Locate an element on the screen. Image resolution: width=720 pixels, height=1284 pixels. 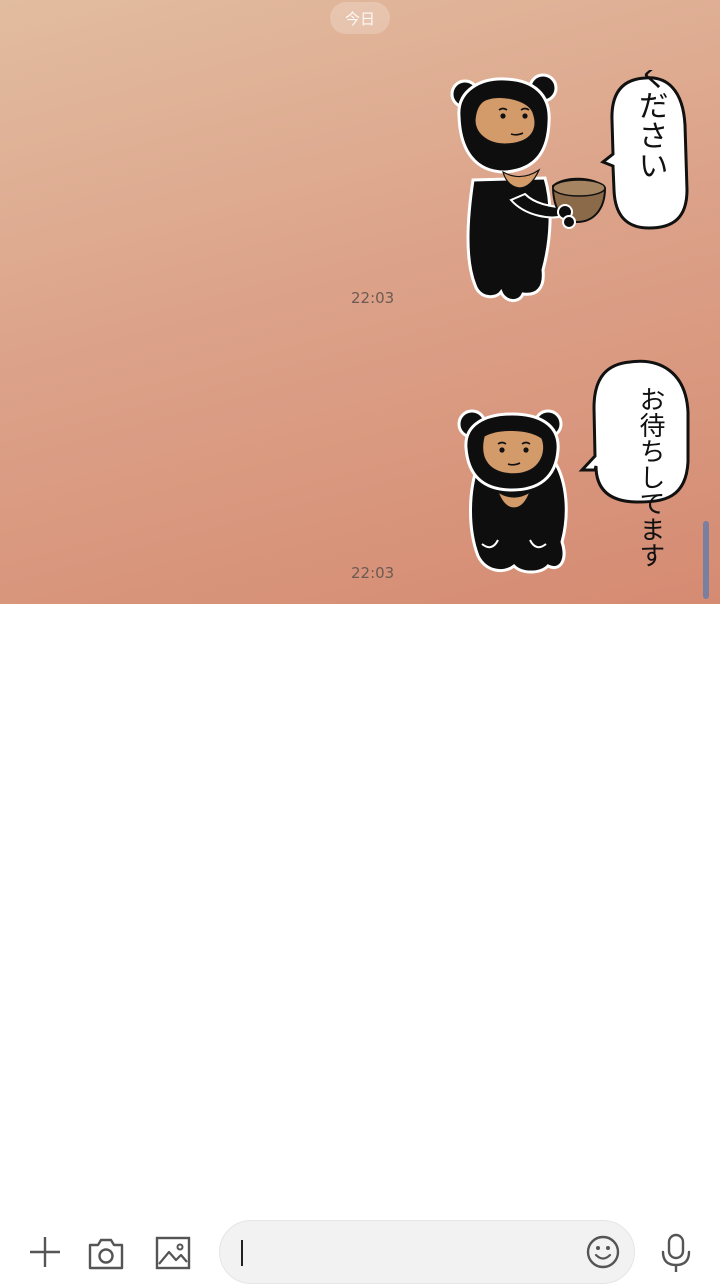
scrollbar is located at coordinates (706, 560).